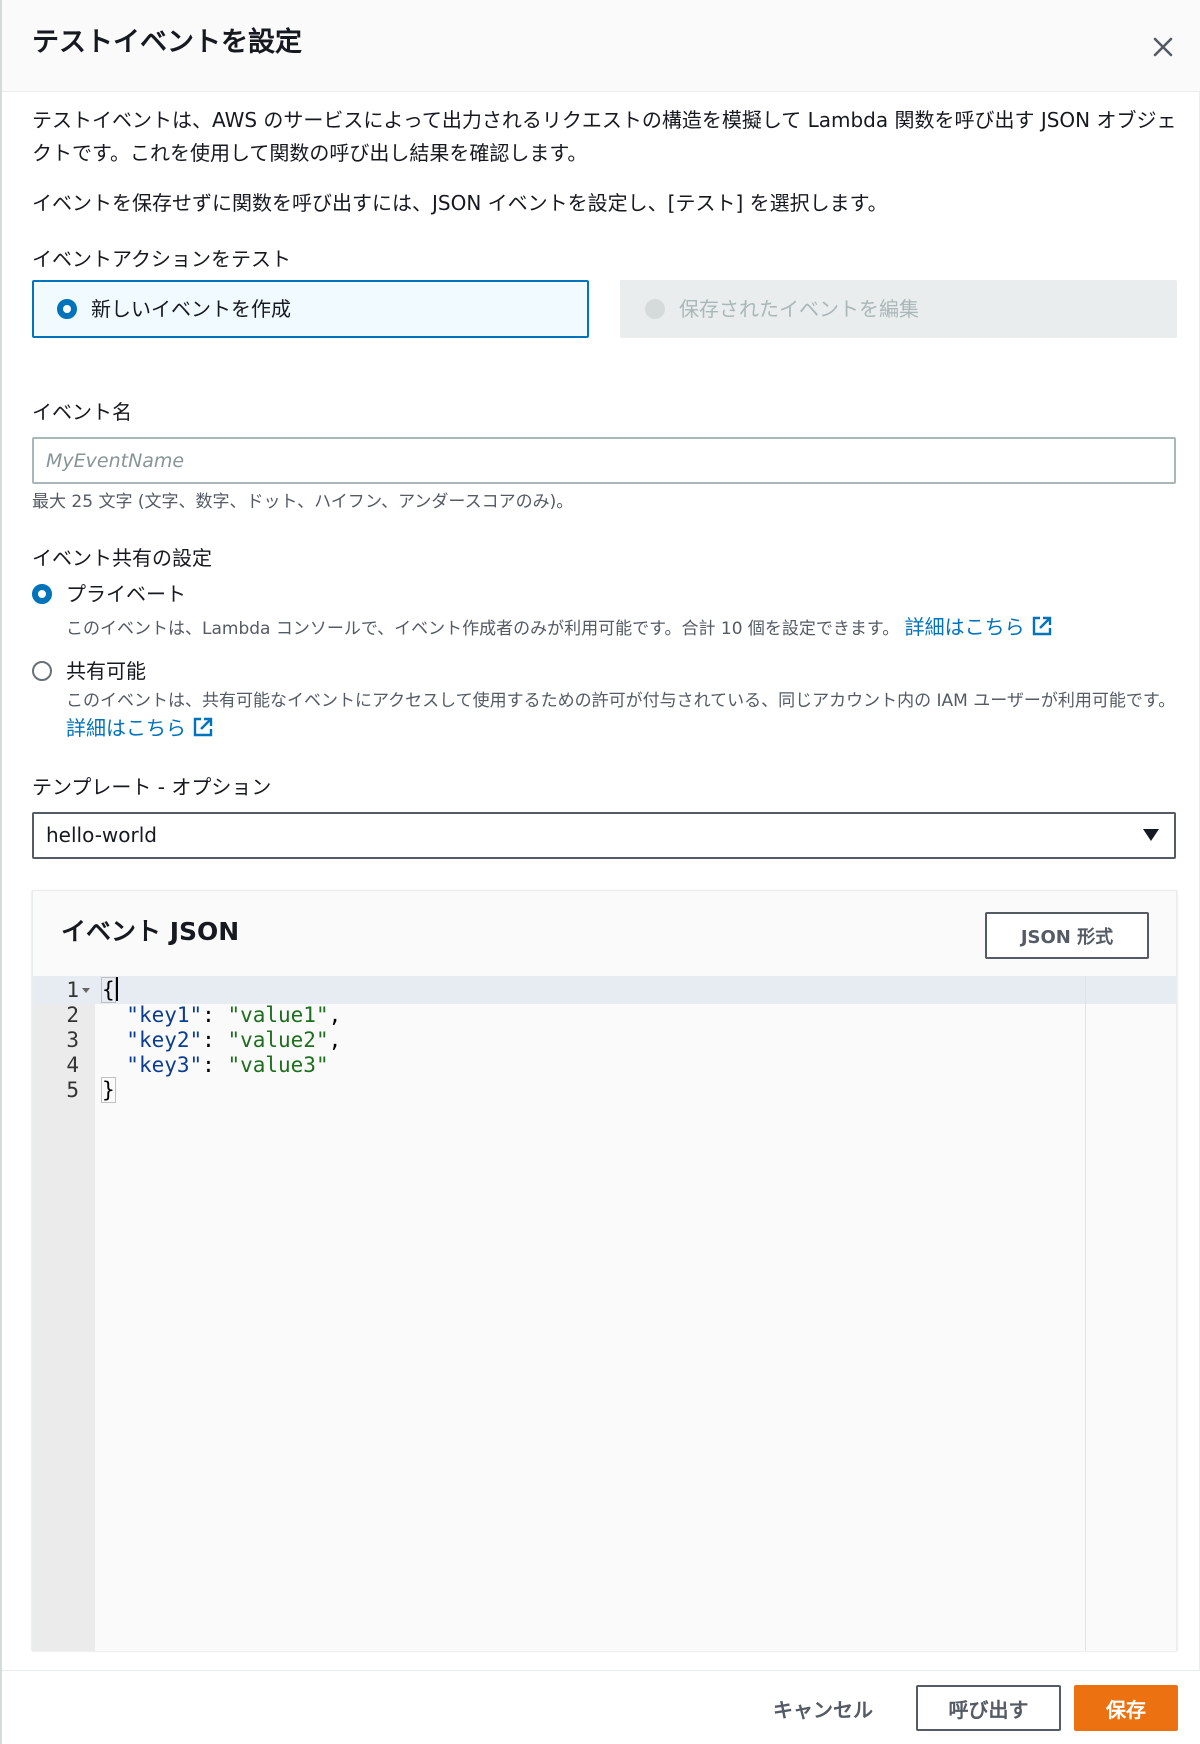 The image size is (1200, 1744). Describe the element at coordinates (164, 1040) in the screenshot. I see `json-key: "key2"` at that location.